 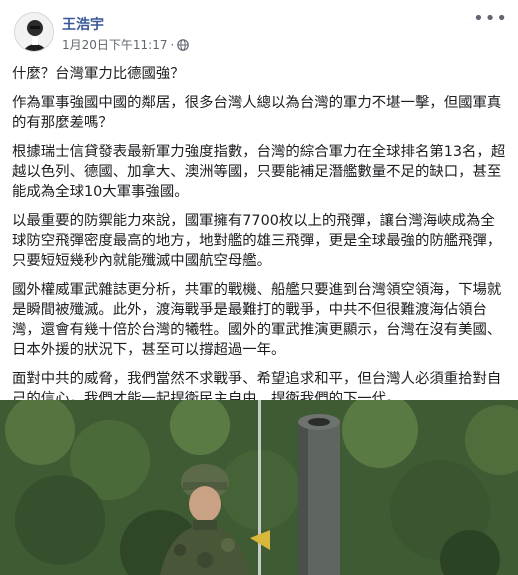 What do you see at coordinates (183, 44) in the screenshot?
I see `globe-icon` at bounding box center [183, 44].